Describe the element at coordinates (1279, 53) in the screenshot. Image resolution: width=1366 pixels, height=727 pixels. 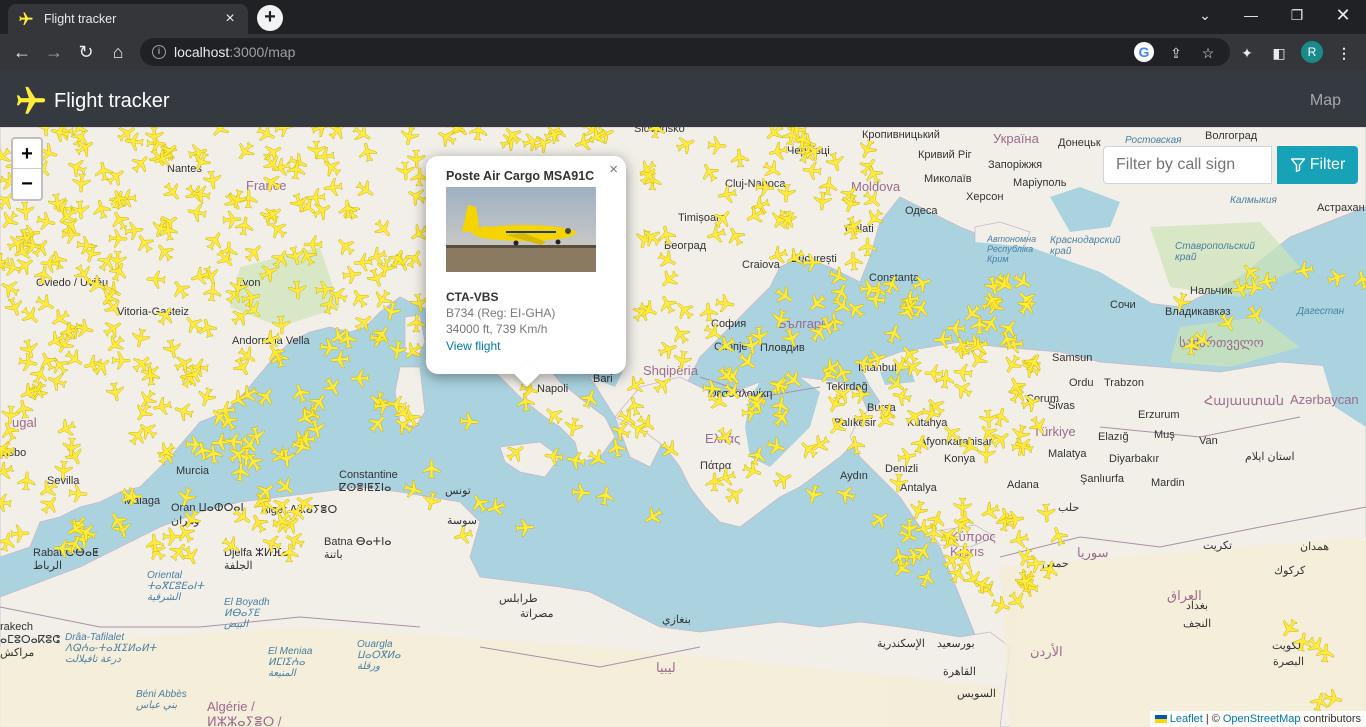
I see `side-panel-icon: ◧` at that location.